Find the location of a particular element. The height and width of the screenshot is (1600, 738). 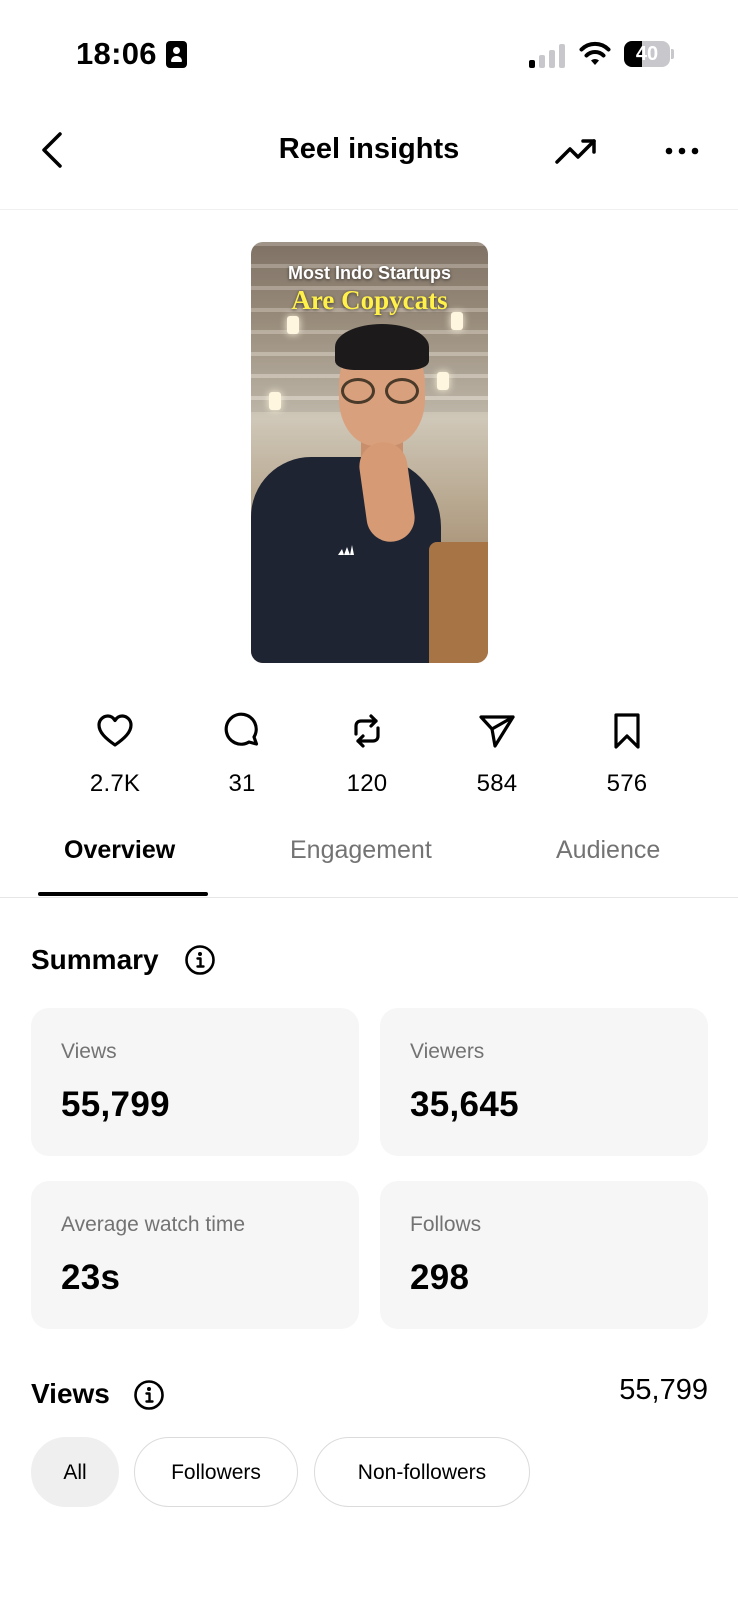

tab-audience: Audience is located at coordinates (608, 850).